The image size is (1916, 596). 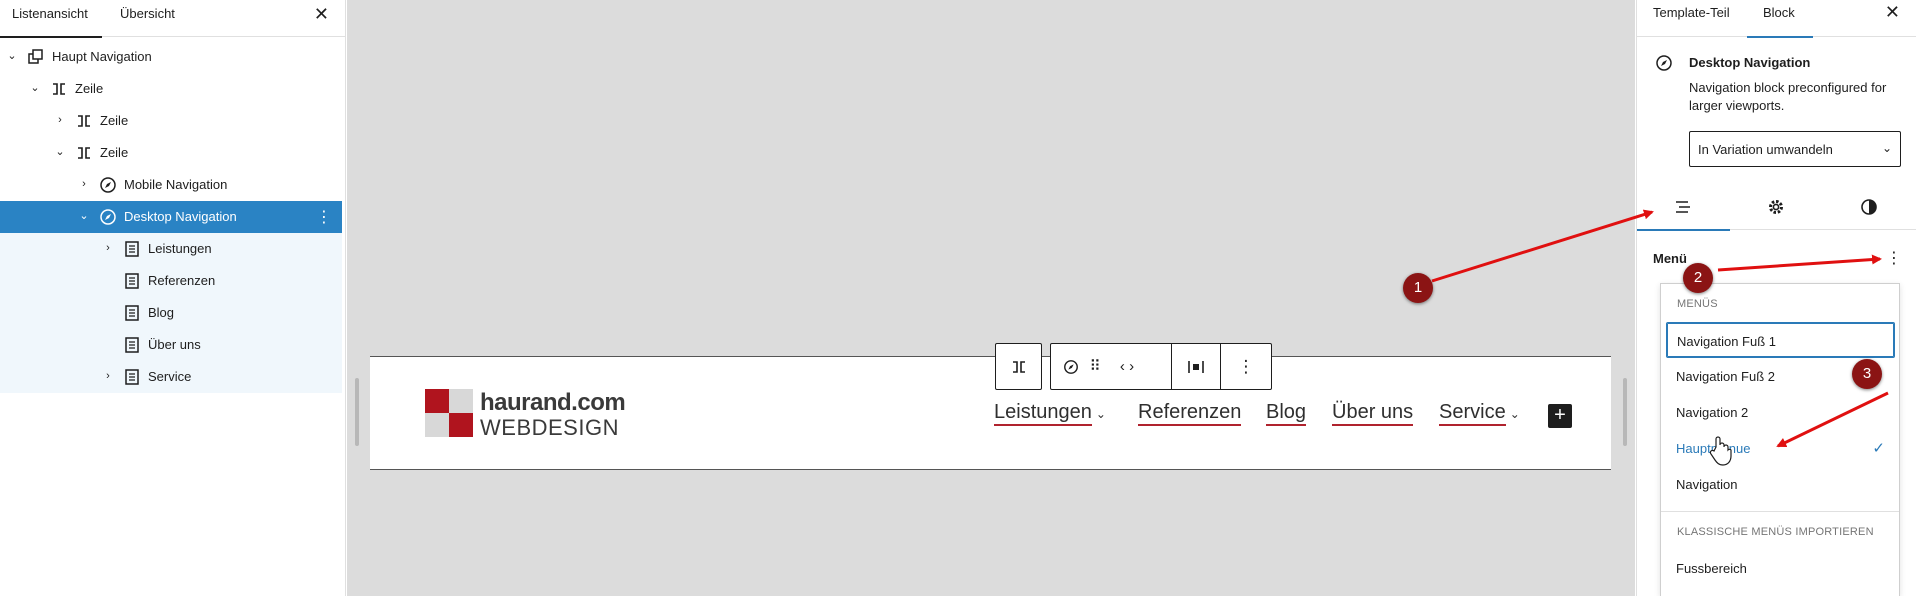 What do you see at coordinates (1795, 149) in the screenshot?
I see `variation-select: In Variation umwandeln ⌄` at bounding box center [1795, 149].